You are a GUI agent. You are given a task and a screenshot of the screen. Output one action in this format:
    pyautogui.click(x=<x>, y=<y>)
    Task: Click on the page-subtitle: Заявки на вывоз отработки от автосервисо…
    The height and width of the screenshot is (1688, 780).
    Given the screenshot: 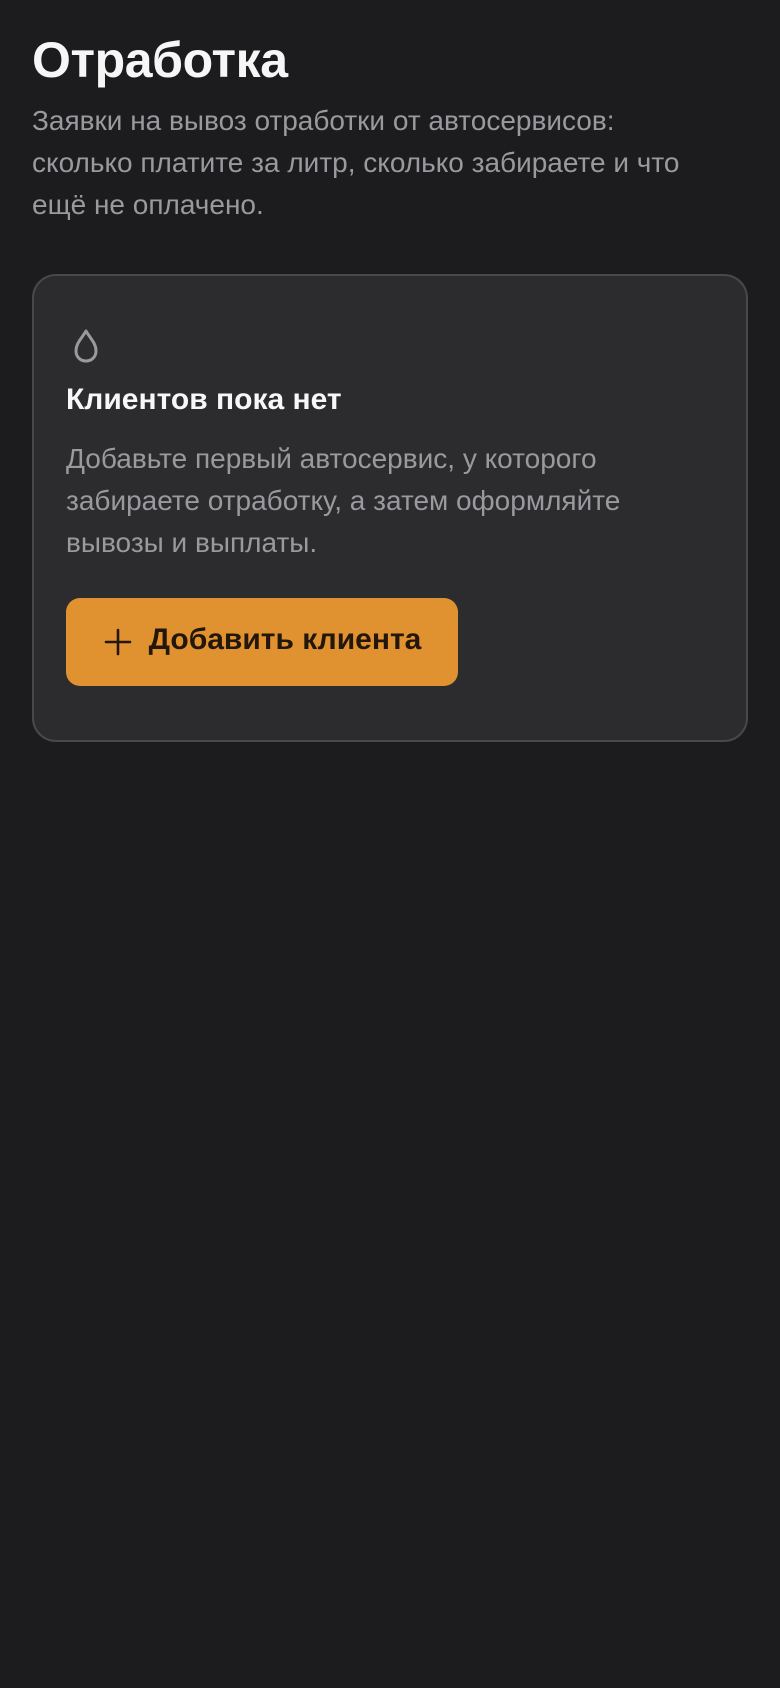 What is the action you would take?
    pyautogui.click(x=356, y=162)
    